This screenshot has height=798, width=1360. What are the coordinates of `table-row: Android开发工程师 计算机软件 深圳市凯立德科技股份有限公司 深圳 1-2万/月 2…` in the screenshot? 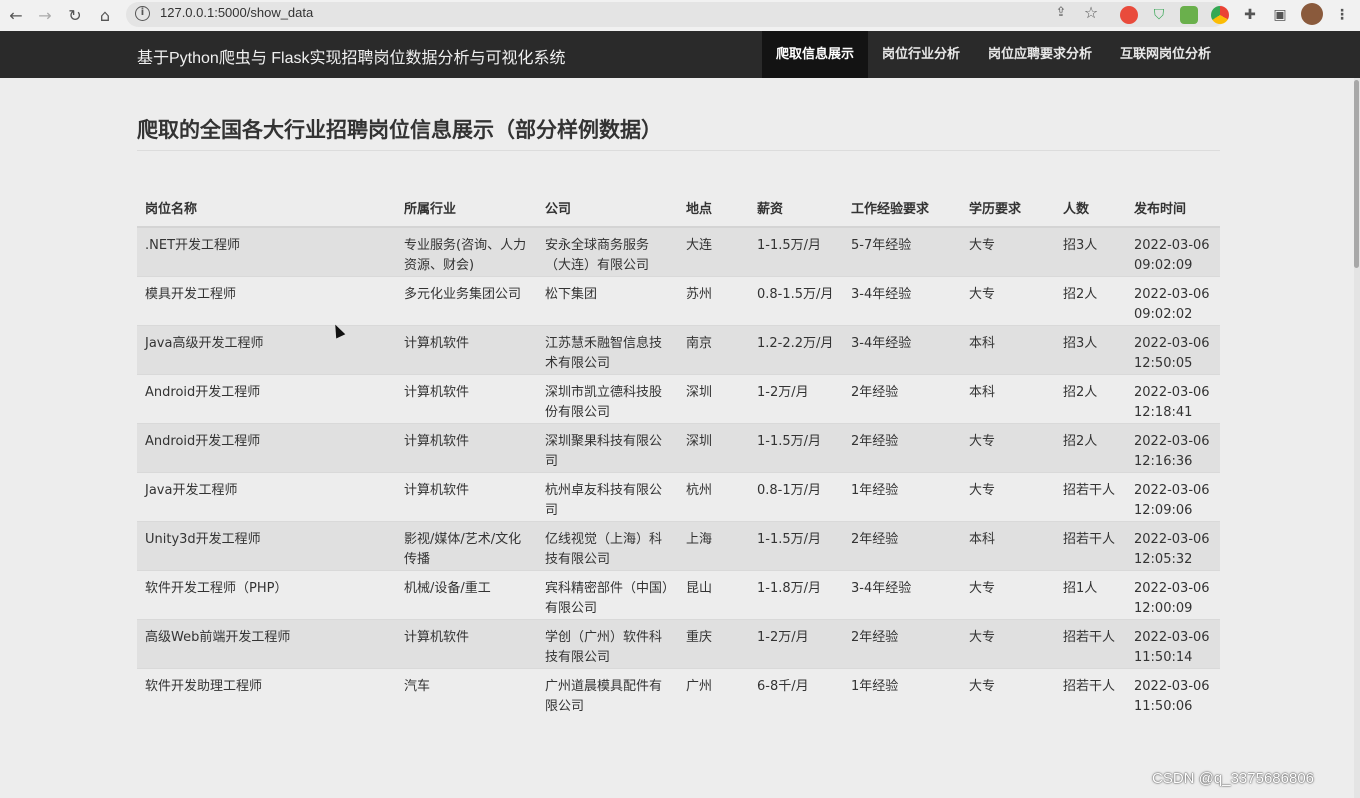 It's located at (678, 399).